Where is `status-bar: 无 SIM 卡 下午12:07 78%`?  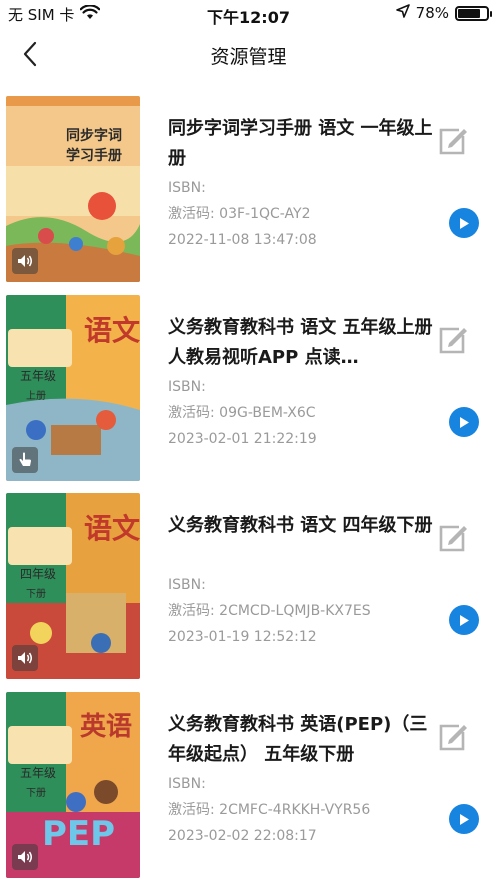
status-bar: 无 SIM 卡 下午12:07 78% is located at coordinates (248, 14).